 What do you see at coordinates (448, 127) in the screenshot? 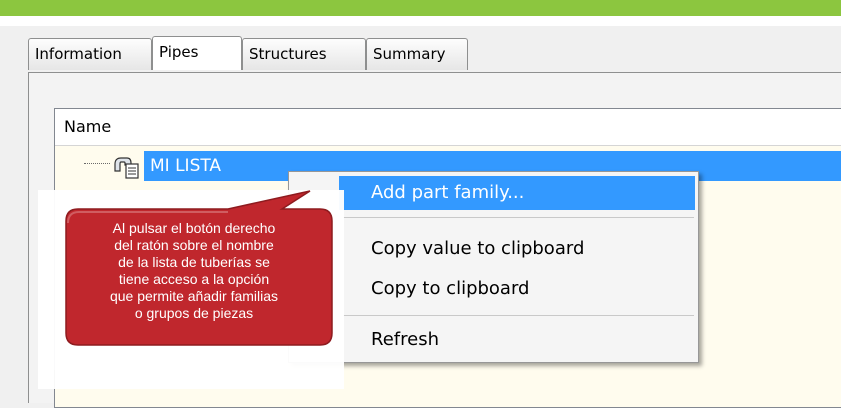
I see `column-header-name: Name` at bounding box center [448, 127].